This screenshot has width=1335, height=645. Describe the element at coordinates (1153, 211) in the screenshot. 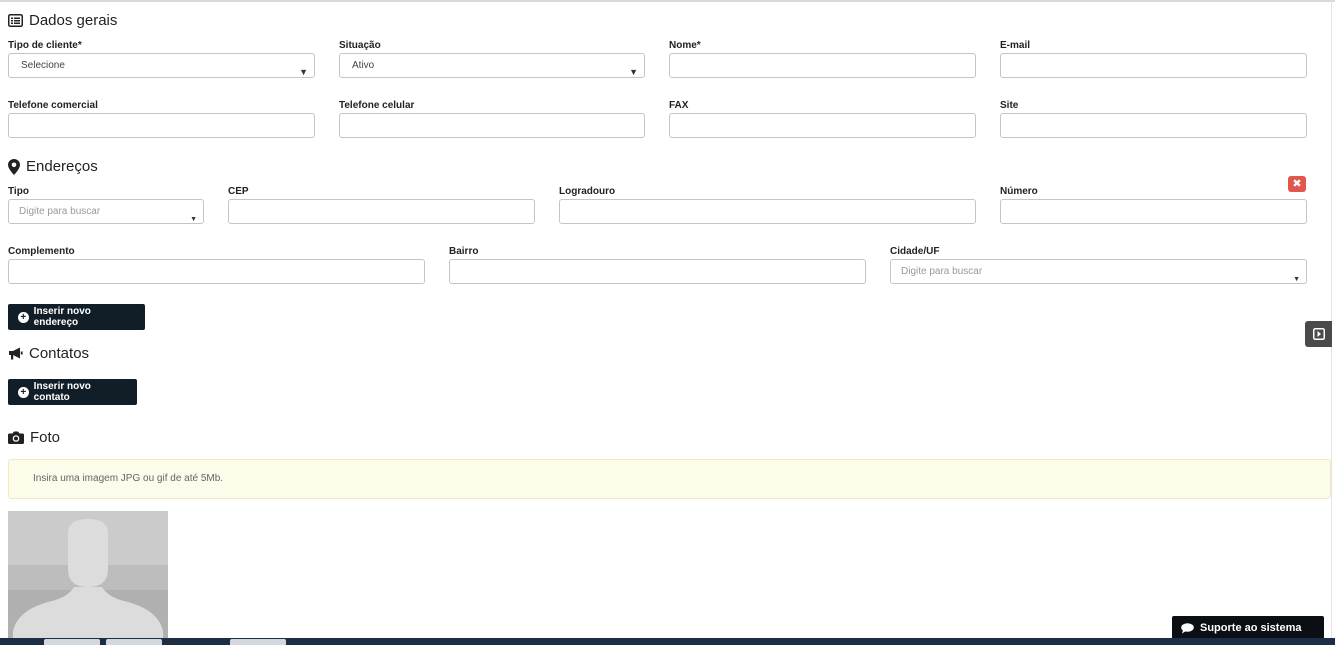

I see `numero-input` at that location.